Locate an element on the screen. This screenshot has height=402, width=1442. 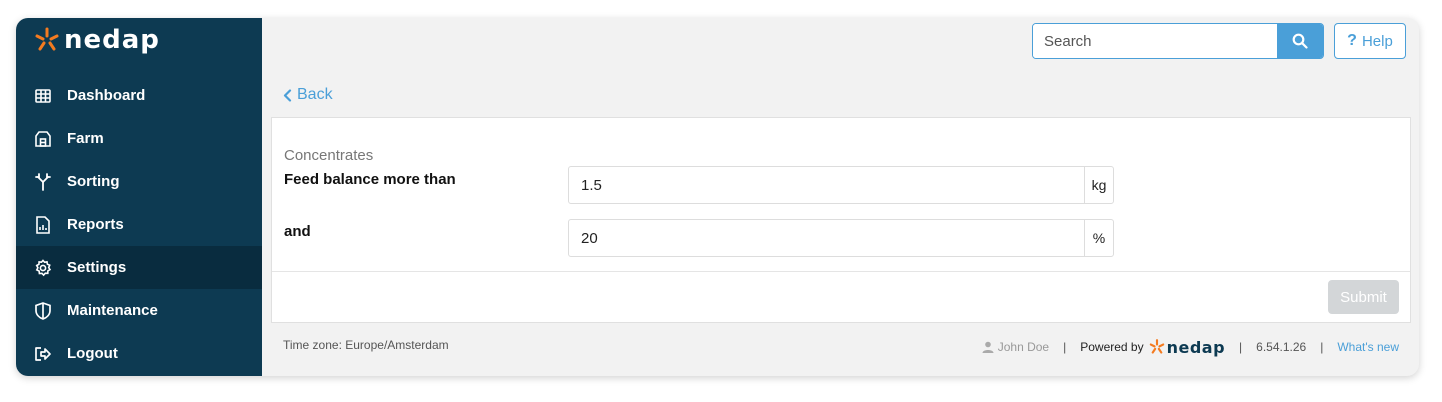
section-title: Concentrates is located at coordinates (329, 155).